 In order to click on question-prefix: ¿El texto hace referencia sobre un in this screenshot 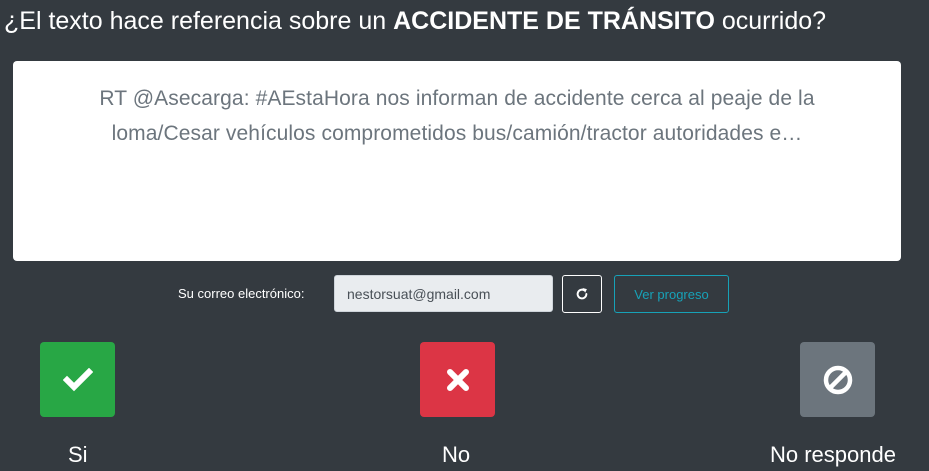, I will do `click(199, 21)`.